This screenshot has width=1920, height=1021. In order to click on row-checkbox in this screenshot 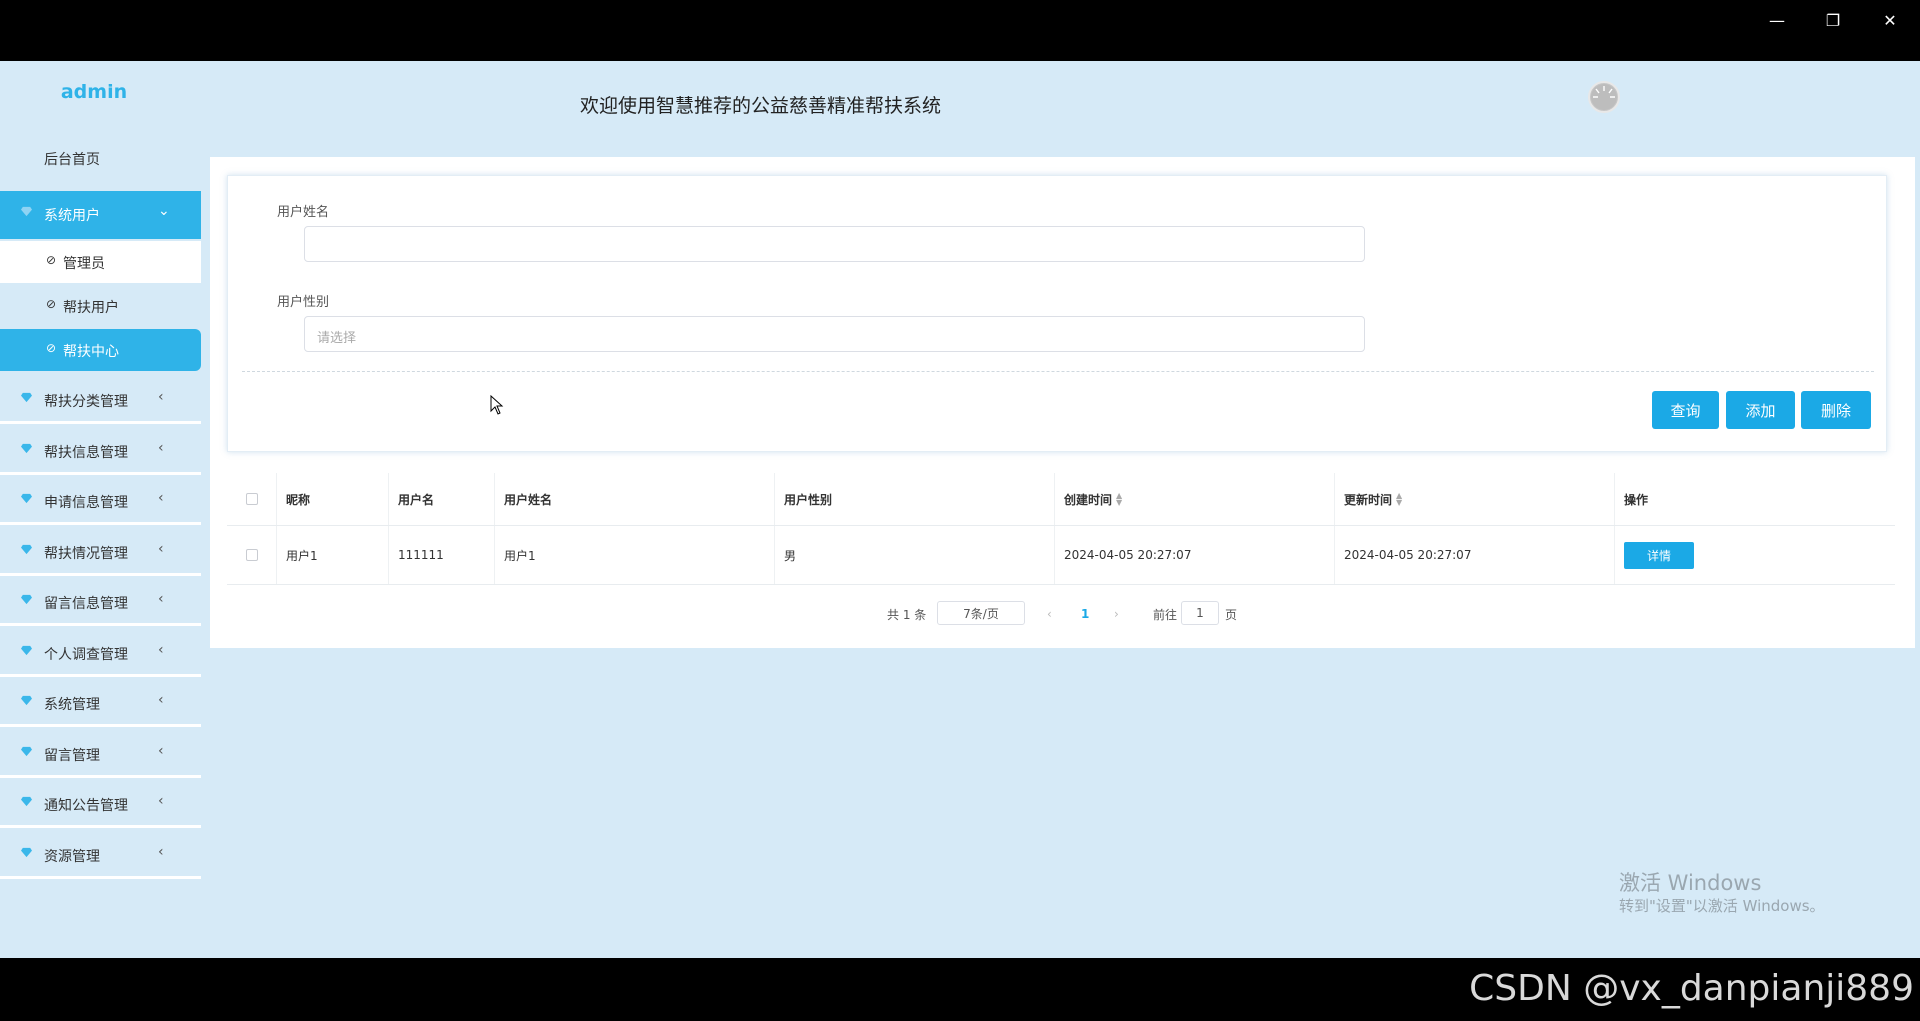, I will do `click(251, 555)`.